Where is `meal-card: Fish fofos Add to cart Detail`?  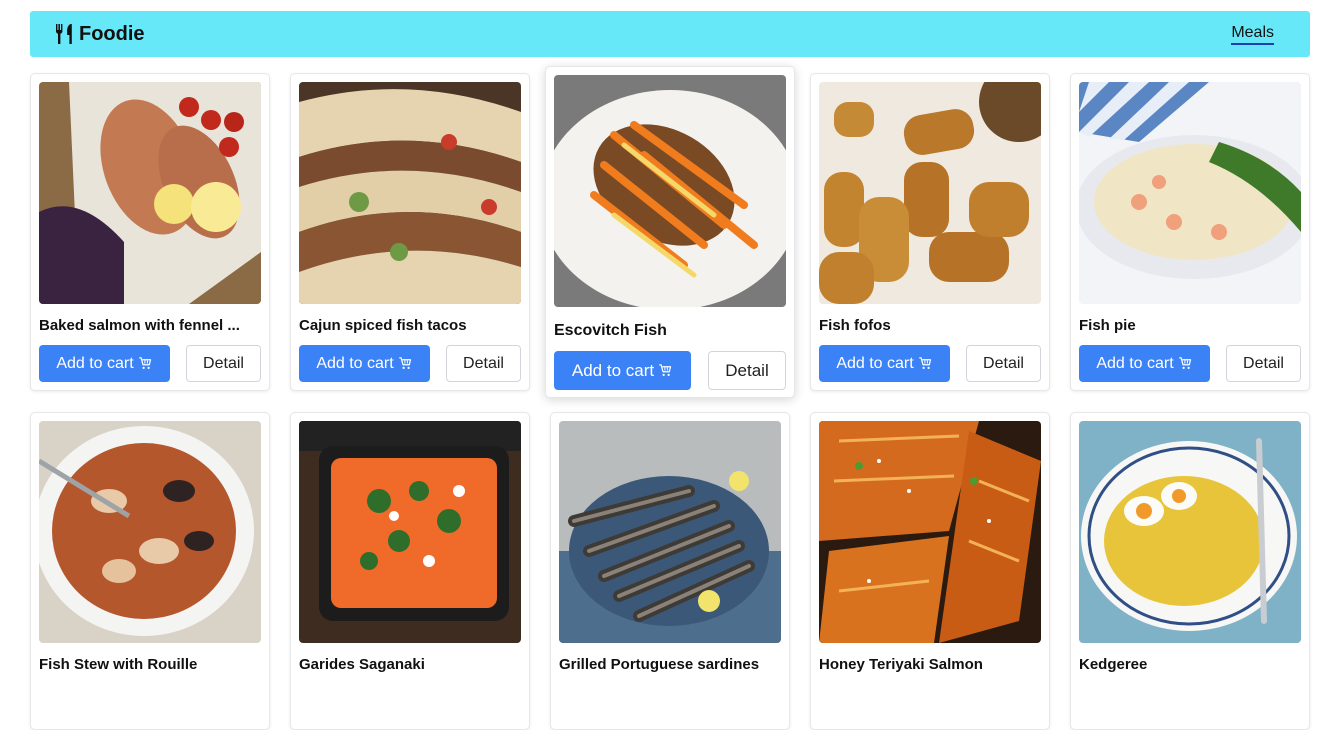
meal-card: Fish fofos Add to cart Detail is located at coordinates (930, 232).